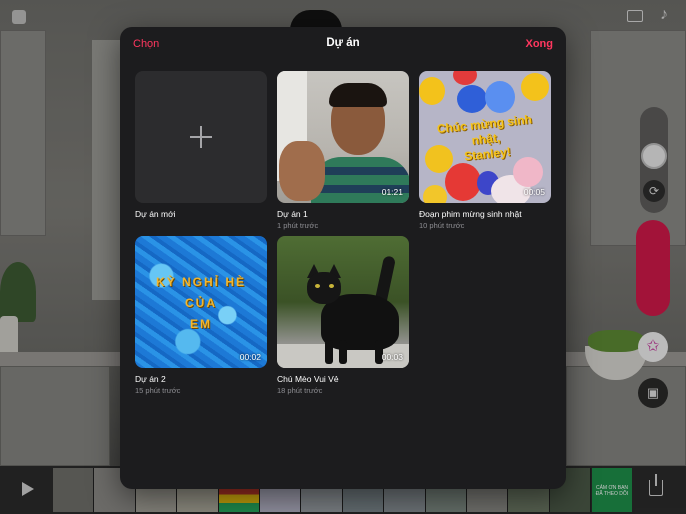  I want to click on project-thumbnail: KỲ NGHỈ HÈ CỦA EM 00:02, so click(201, 302).